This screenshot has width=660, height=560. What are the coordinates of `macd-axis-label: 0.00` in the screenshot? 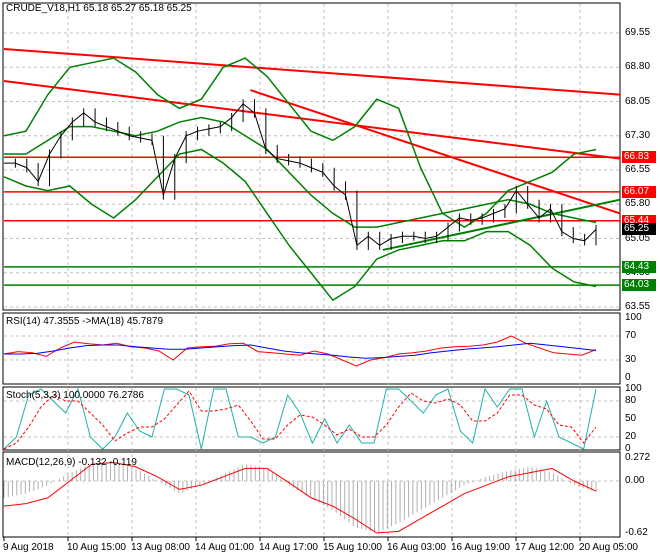 It's located at (635, 480).